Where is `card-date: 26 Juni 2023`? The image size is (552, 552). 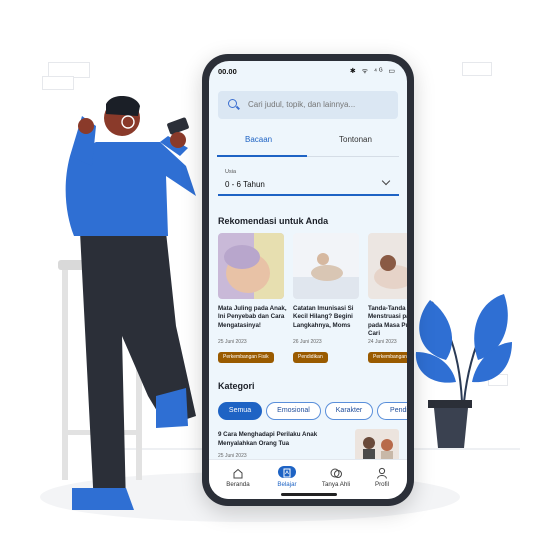 card-date: 26 Juni 2023 is located at coordinates (307, 342).